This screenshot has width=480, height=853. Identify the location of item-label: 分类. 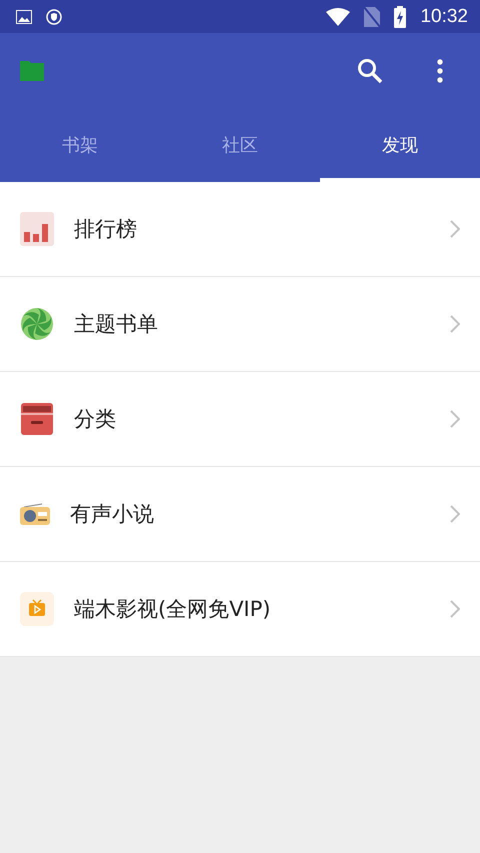
(95, 419).